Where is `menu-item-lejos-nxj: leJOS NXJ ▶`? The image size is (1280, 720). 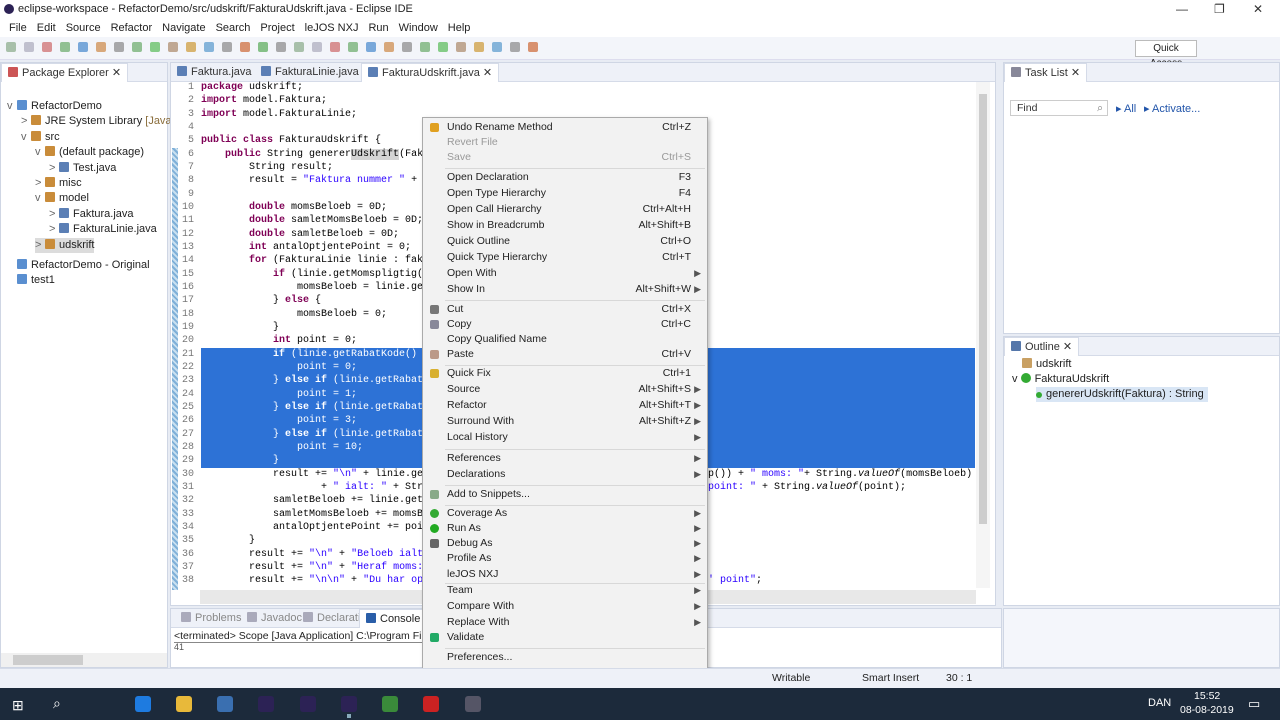 menu-item-lejos-nxj: leJOS NXJ ▶ is located at coordinates (565, 574).